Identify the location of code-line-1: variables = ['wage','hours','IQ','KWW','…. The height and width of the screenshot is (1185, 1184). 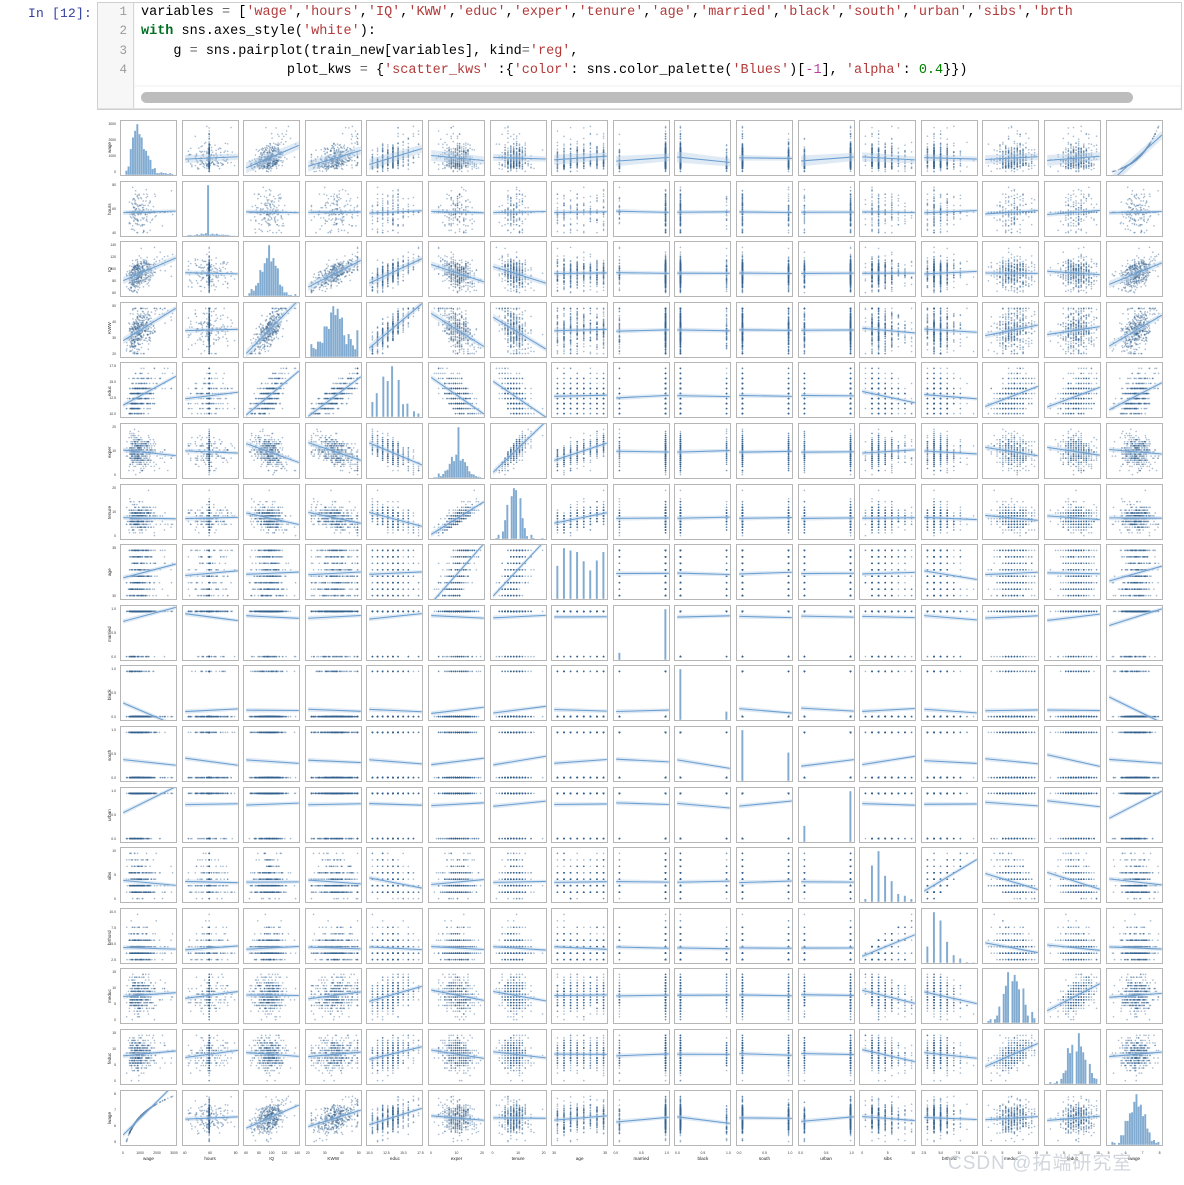
(658, 12).